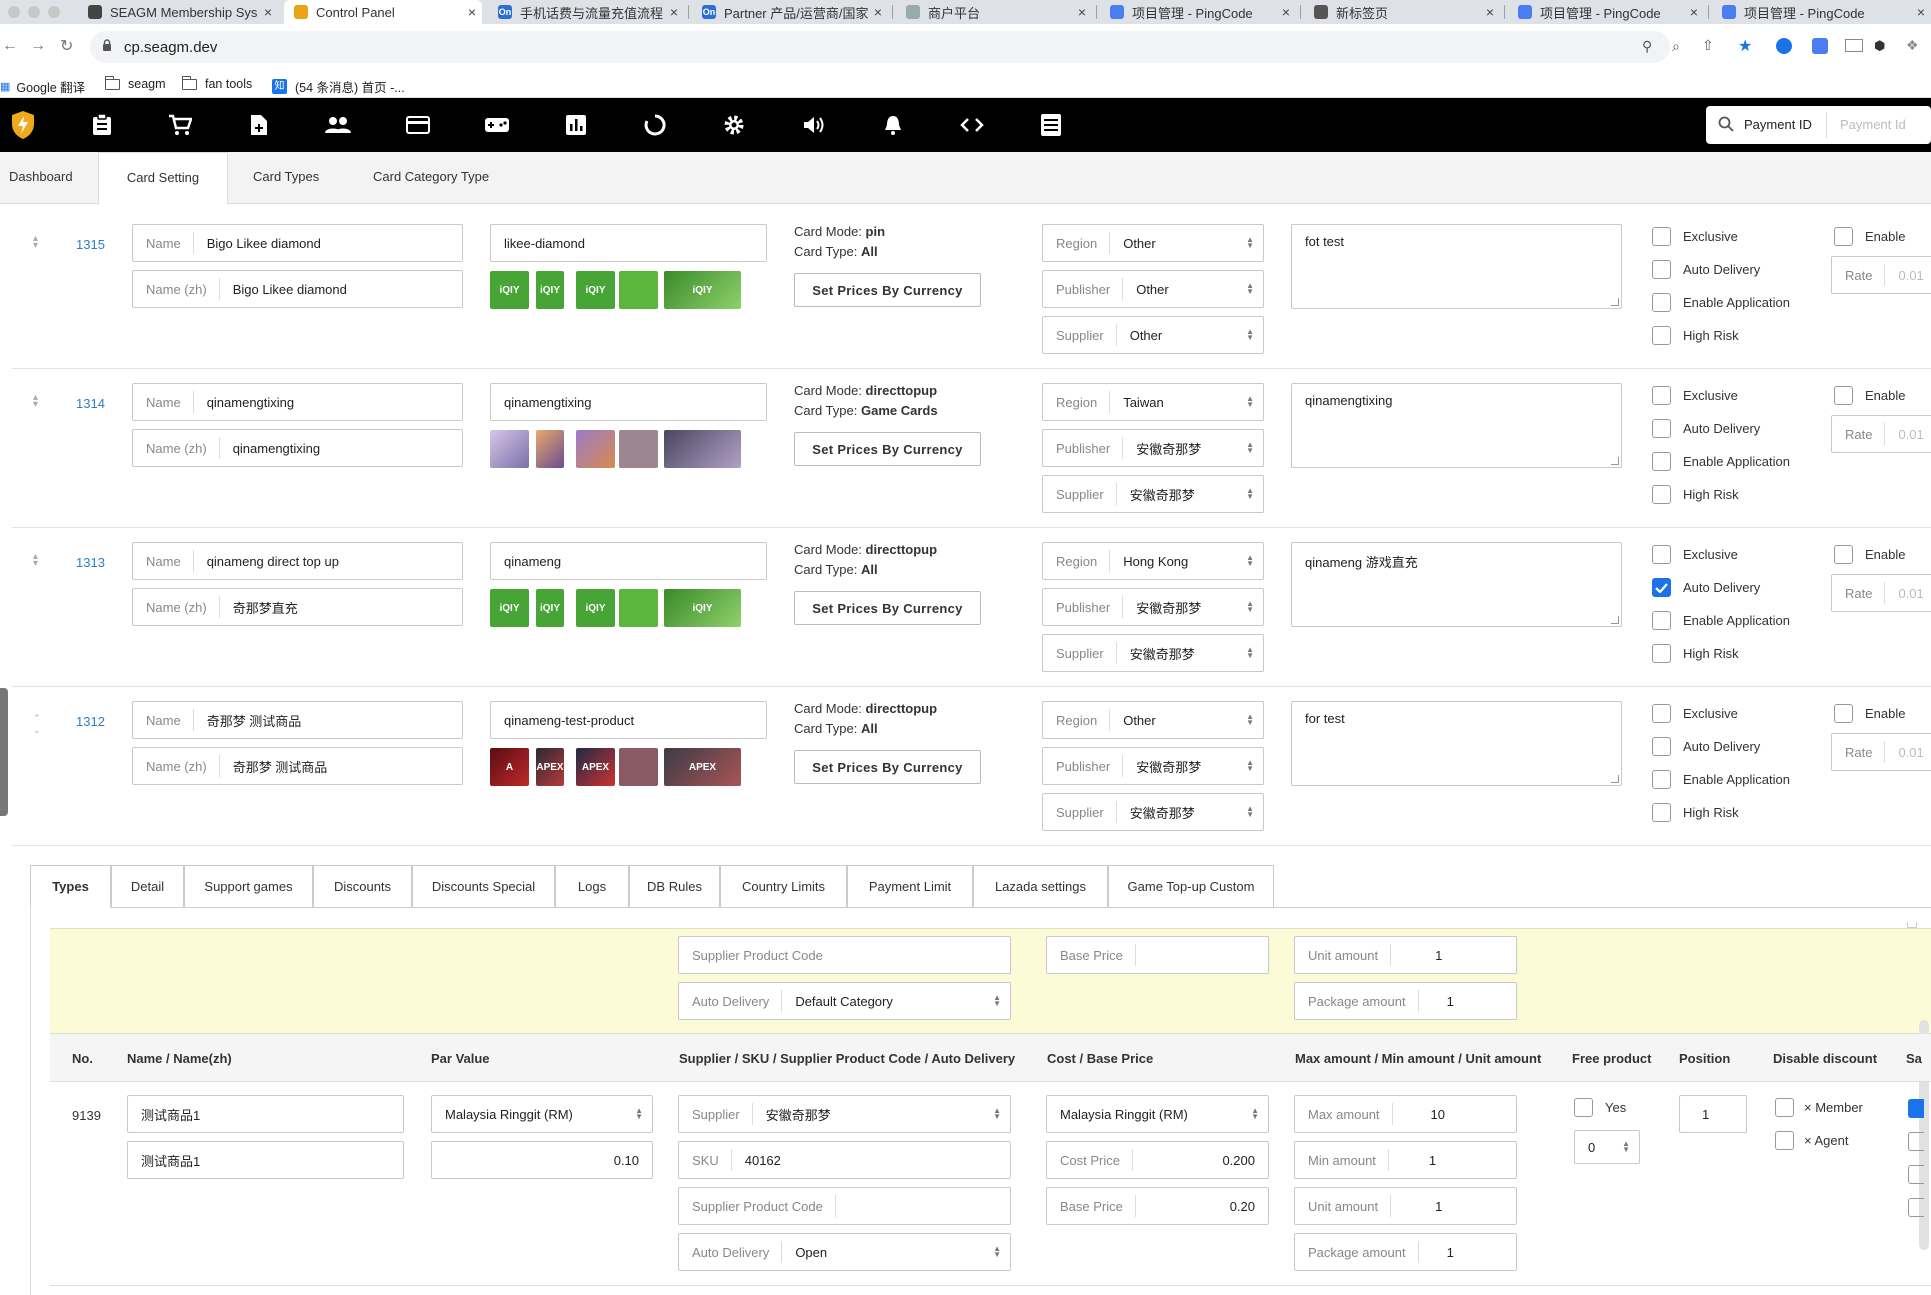 This screenshot has width=1931, height=1295. I want to click on browser-tab: Control Panel ×, so click(383, 12).